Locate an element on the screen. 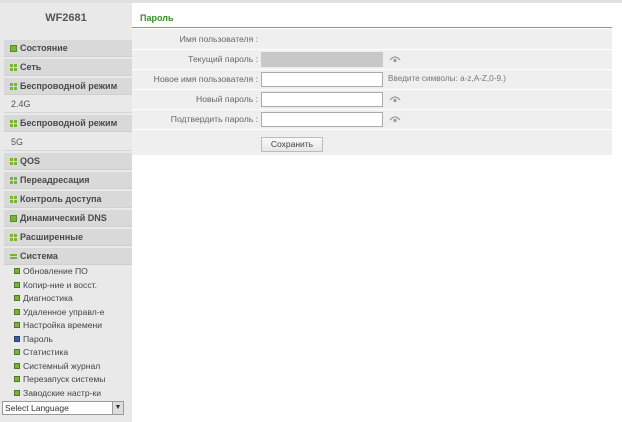 Image resolution: width=622 pixels, height=422 pixels. new-username-hint: Введите символы: a-z,A-Z,0-9.) is located at coordinates (447, 78).